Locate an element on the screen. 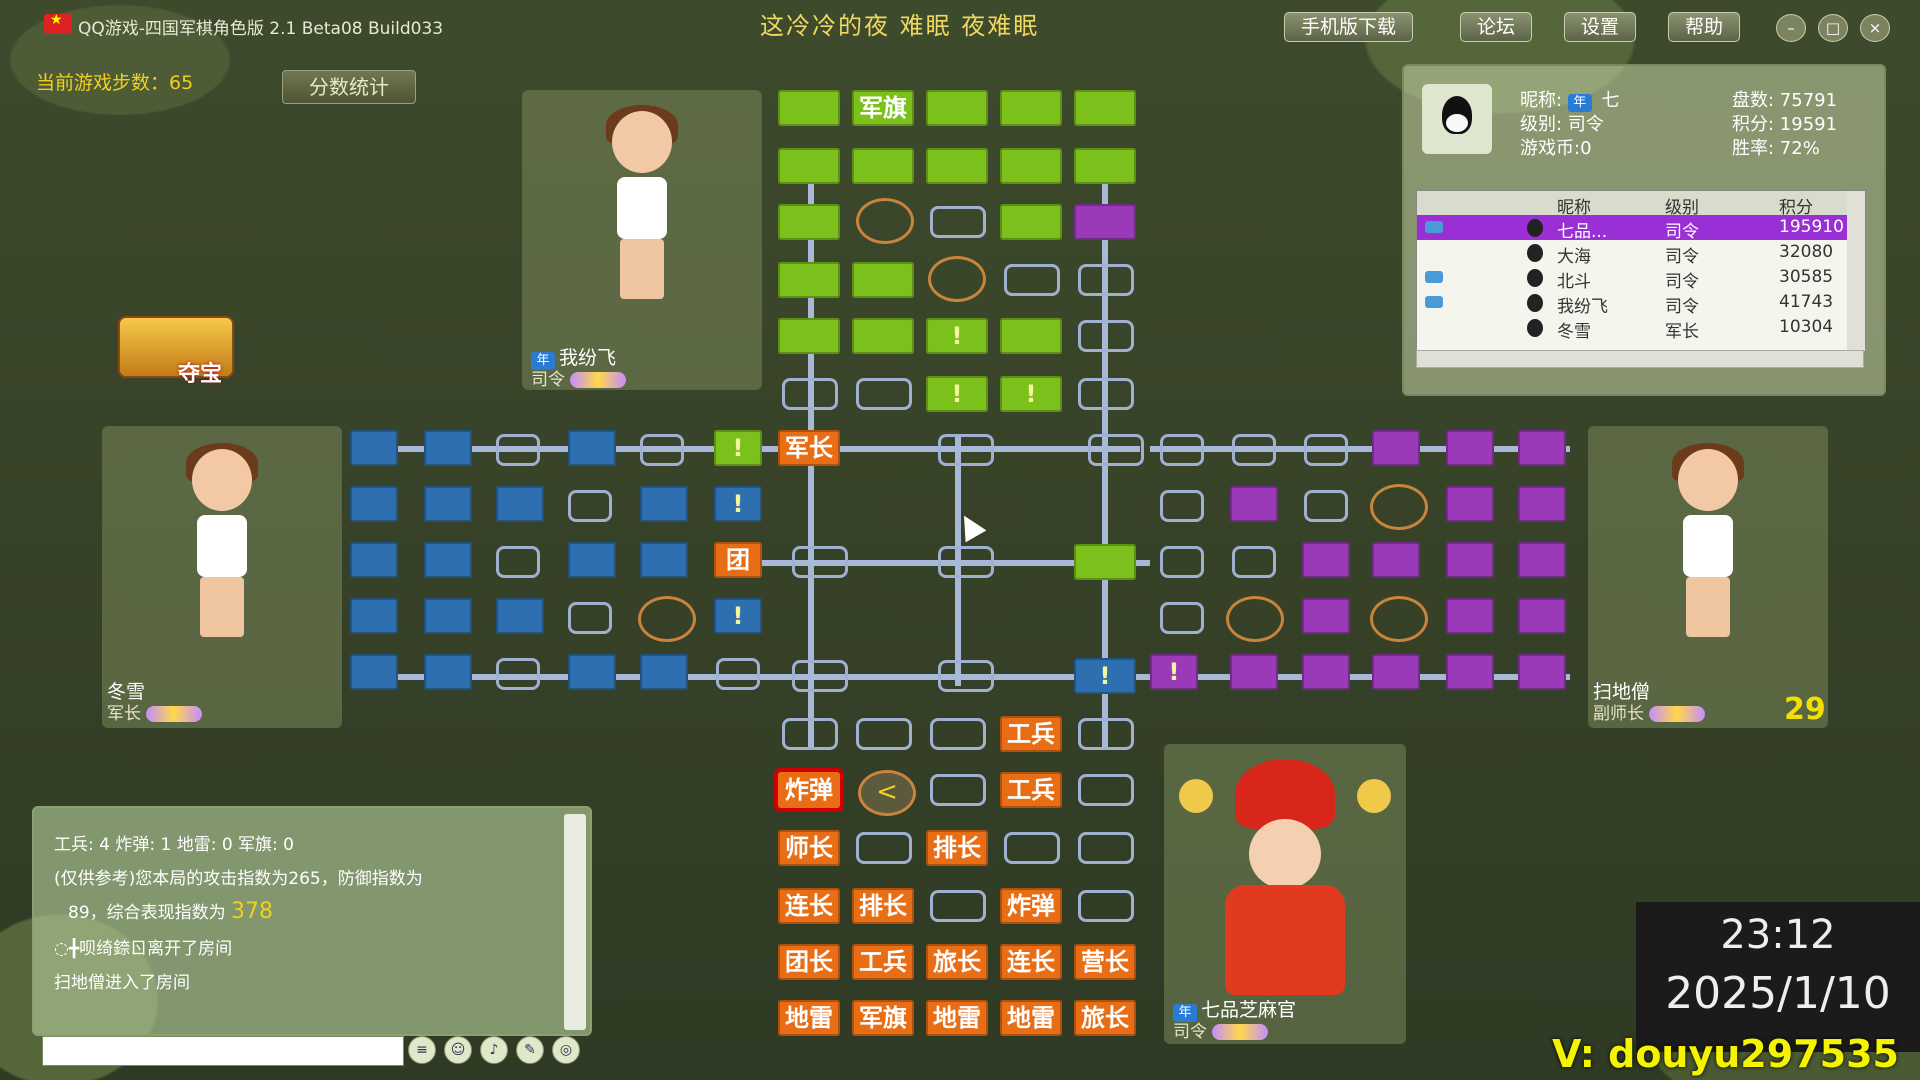 The height and width of the screenshot is (1080, 1920). wrench-icon: ✎ is located at coordinates (530, 1050).